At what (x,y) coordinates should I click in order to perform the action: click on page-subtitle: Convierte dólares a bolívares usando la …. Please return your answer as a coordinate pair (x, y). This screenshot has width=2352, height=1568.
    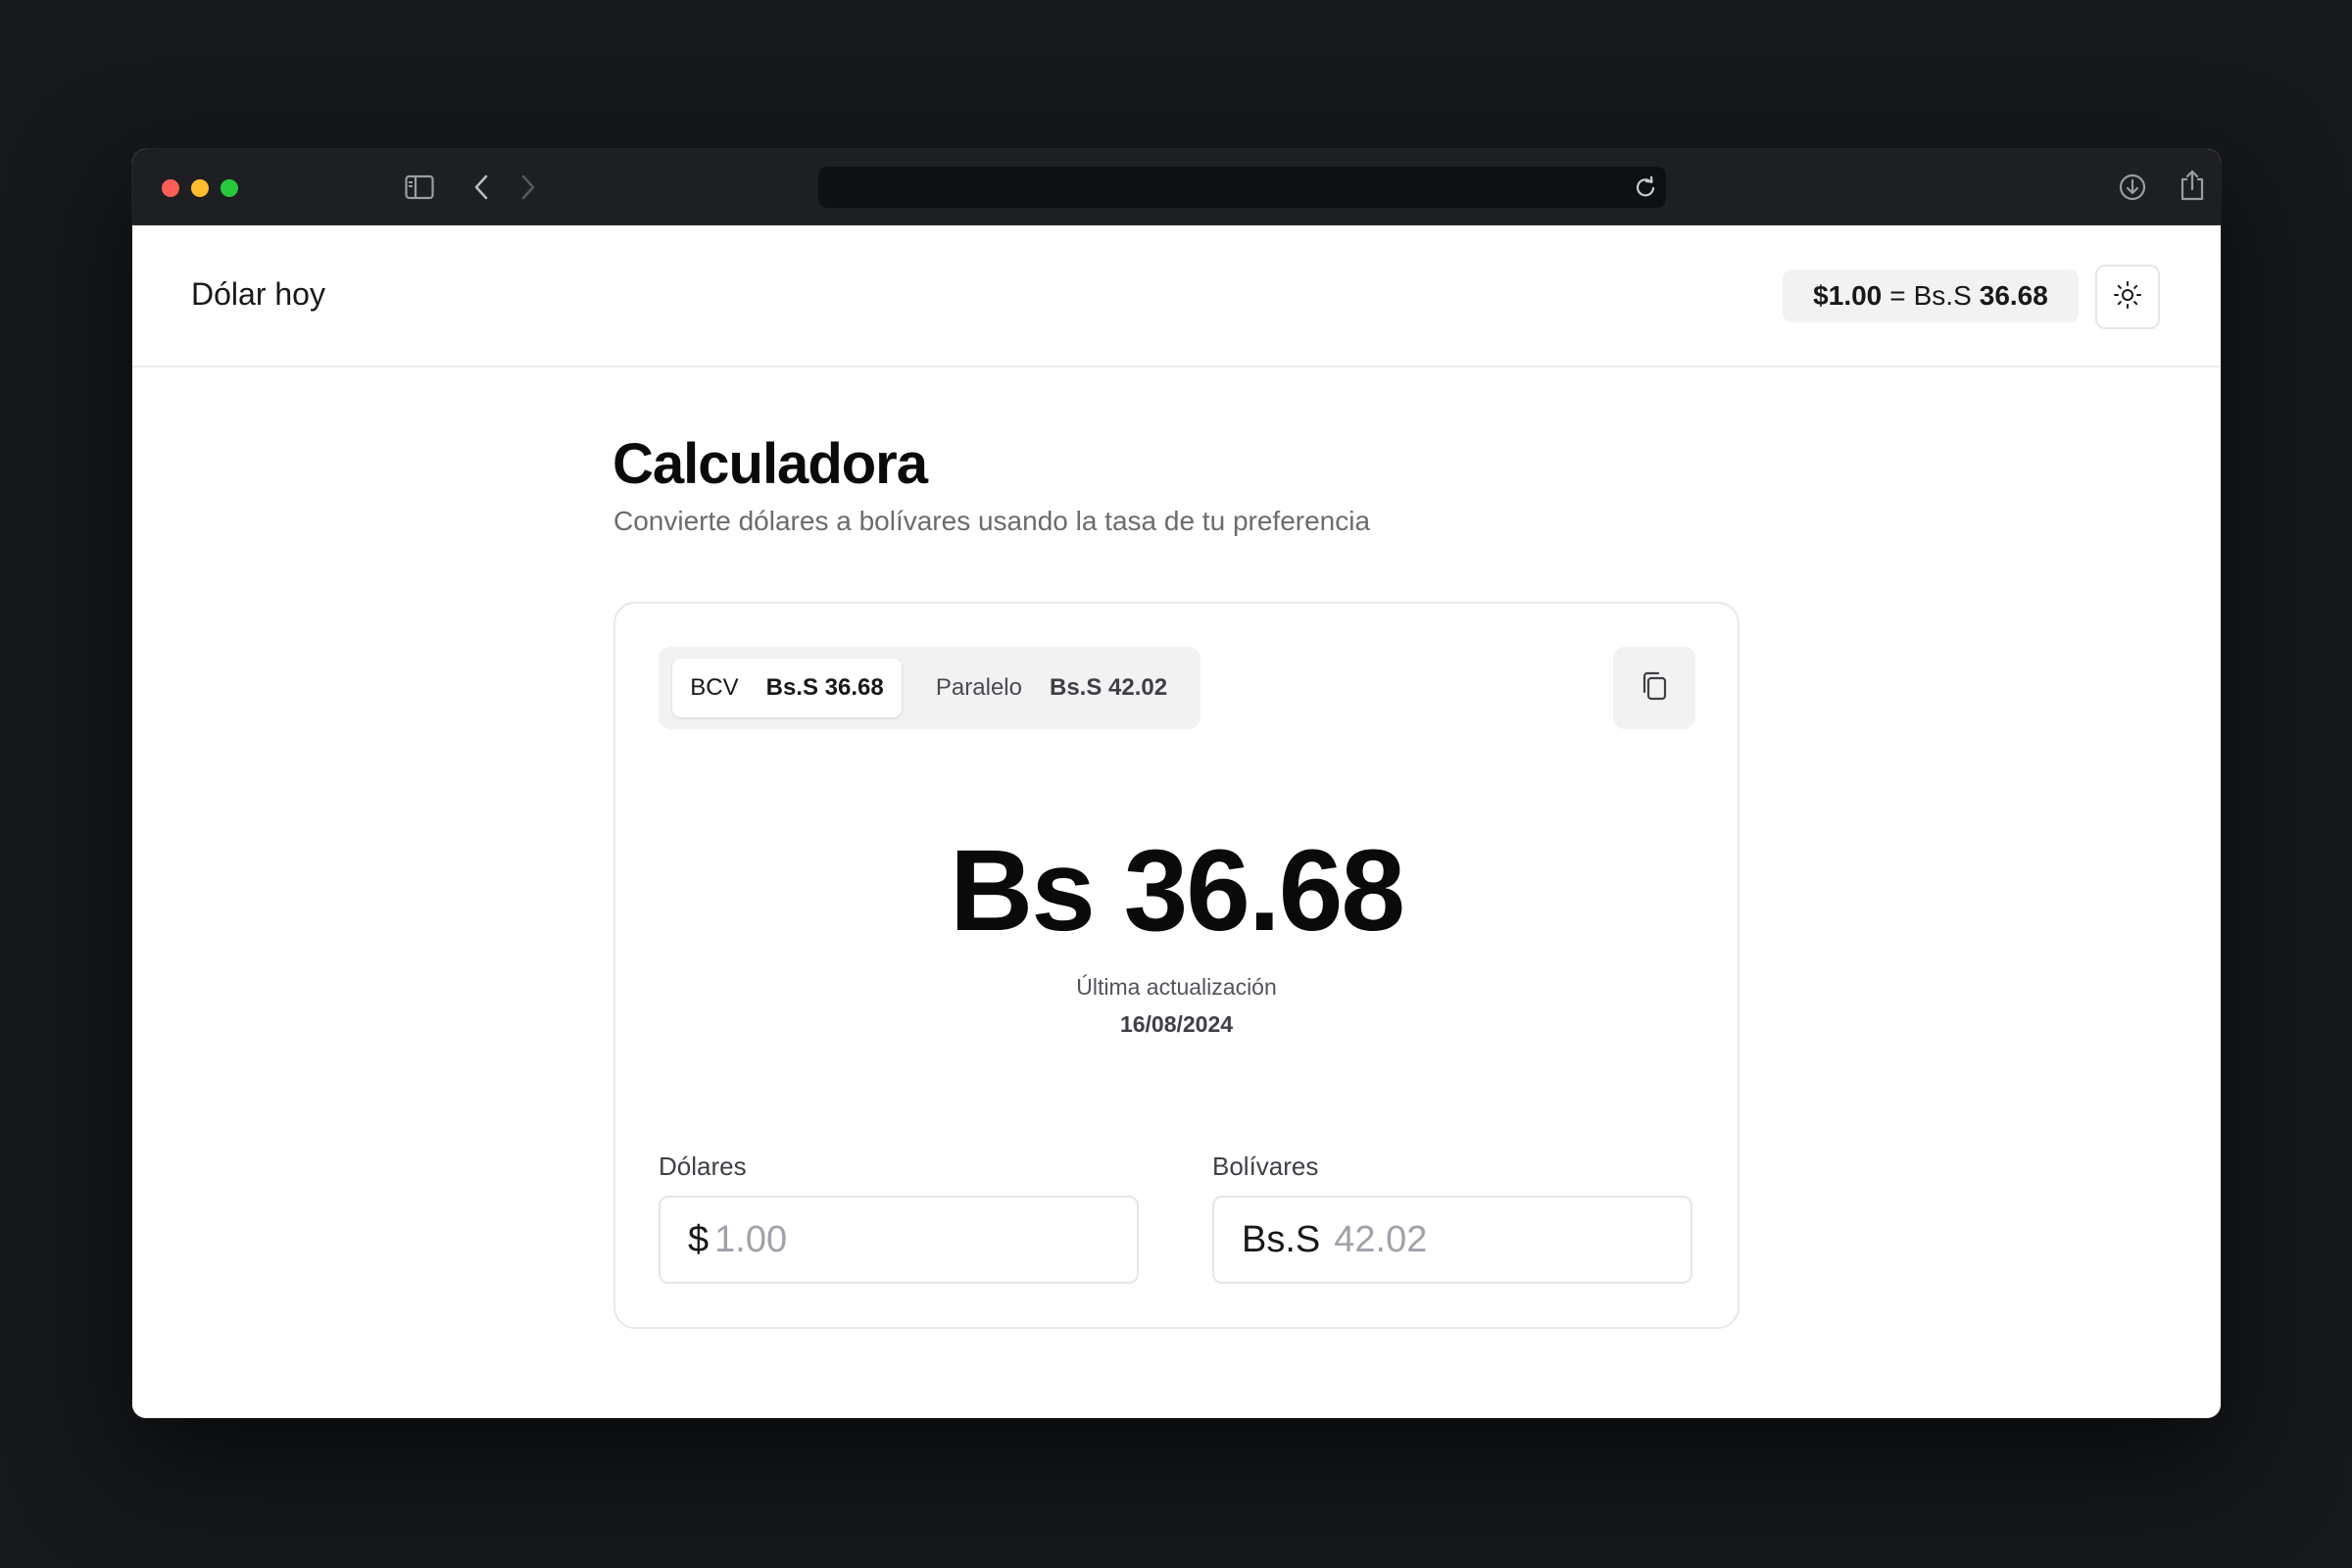
    Looking at the image, I should click on (992, 521).